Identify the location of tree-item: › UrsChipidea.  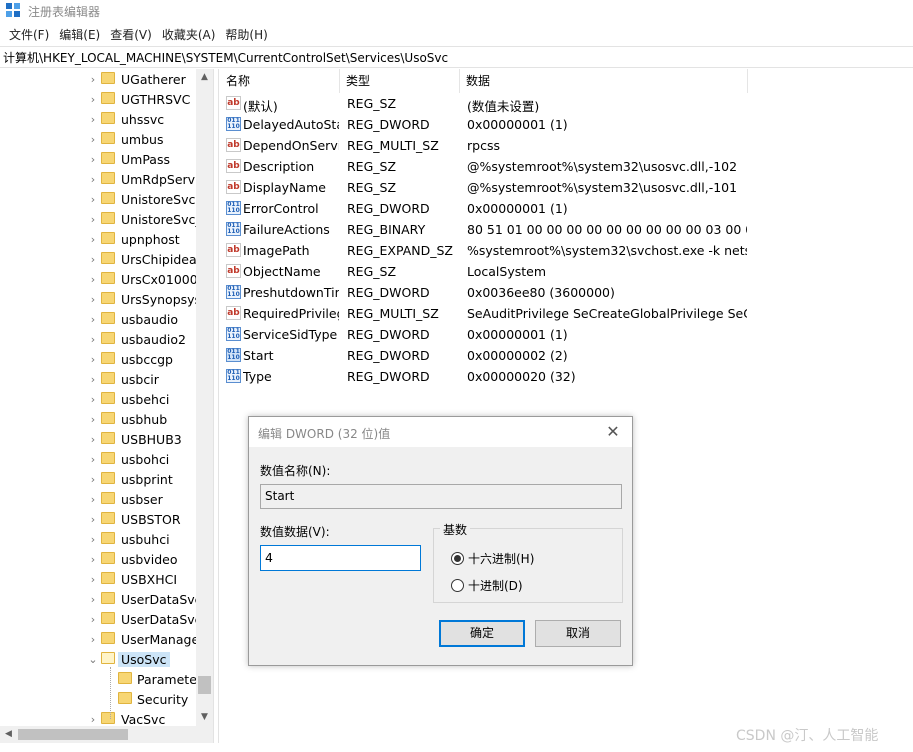
(98, 259).